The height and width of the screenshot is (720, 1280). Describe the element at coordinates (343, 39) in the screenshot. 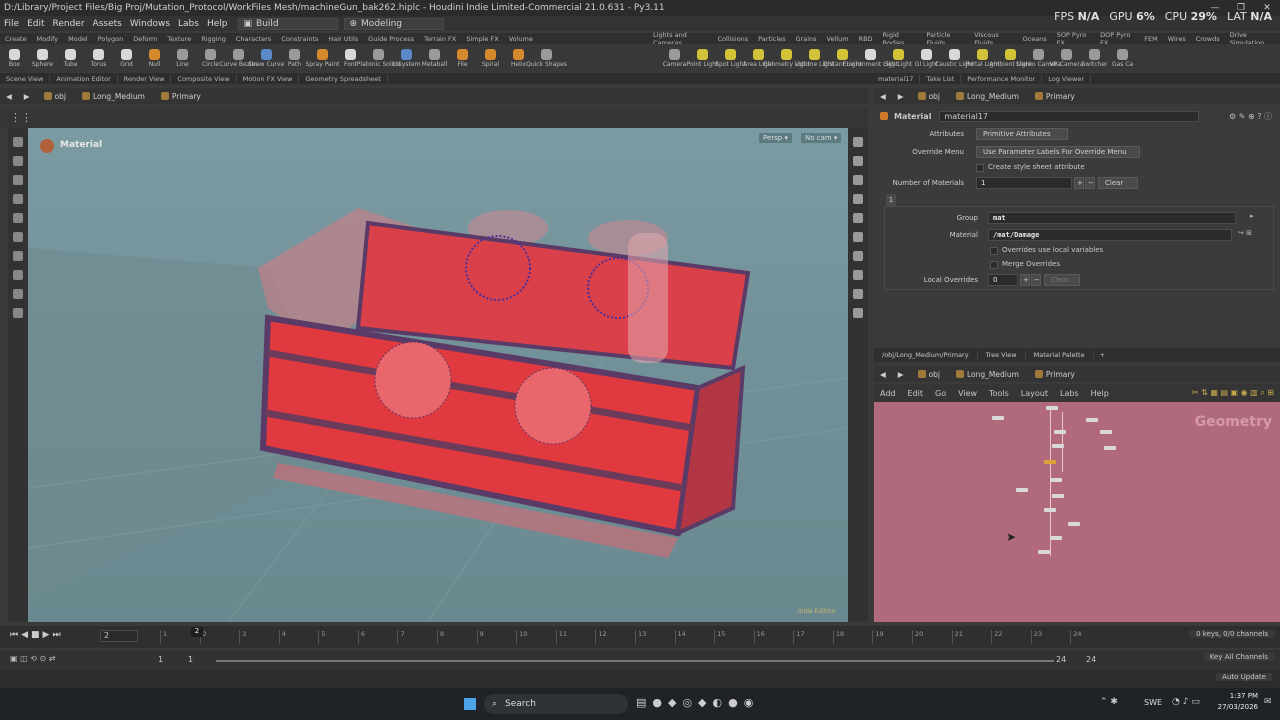

I see `shelf-tab-hair-utils: Hair Utils` at that location.